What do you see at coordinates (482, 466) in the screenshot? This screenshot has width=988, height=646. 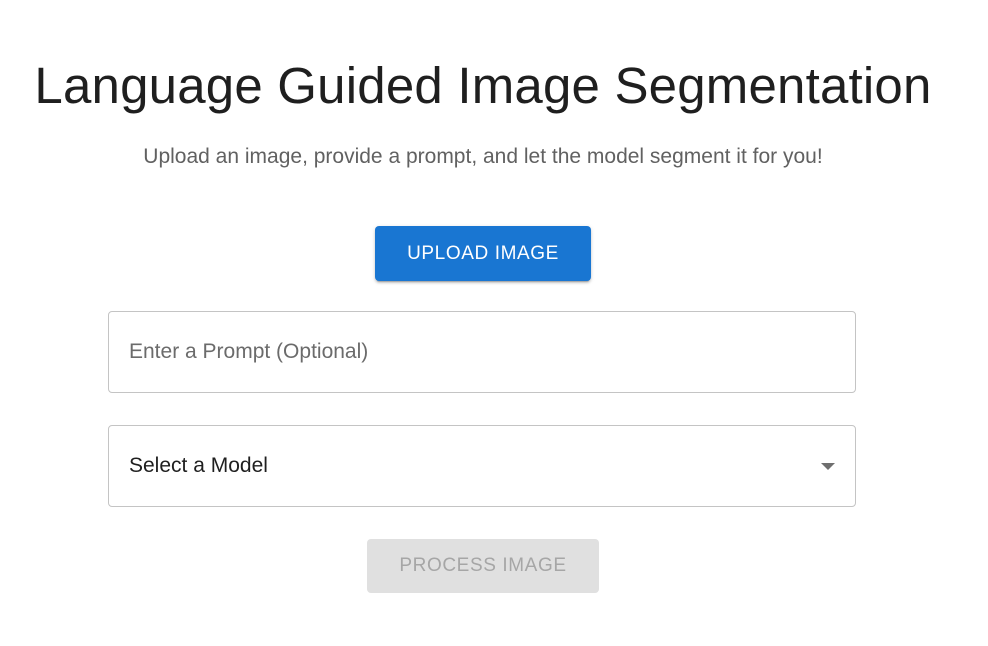 I see `model-select: Select a Model` at bounding box center [482, 466].